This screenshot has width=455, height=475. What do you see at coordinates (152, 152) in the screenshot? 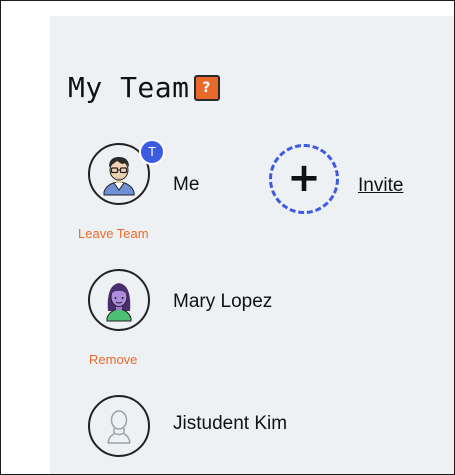
I see `role-badge: T` at bounding box center [152, 152].